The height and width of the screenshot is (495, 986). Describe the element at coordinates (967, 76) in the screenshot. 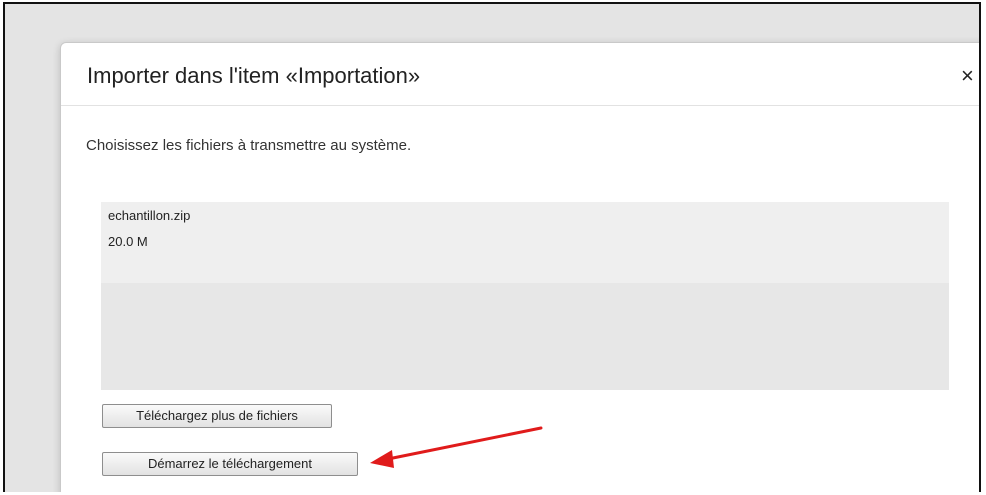

I see `close-icon: ×` at that location.